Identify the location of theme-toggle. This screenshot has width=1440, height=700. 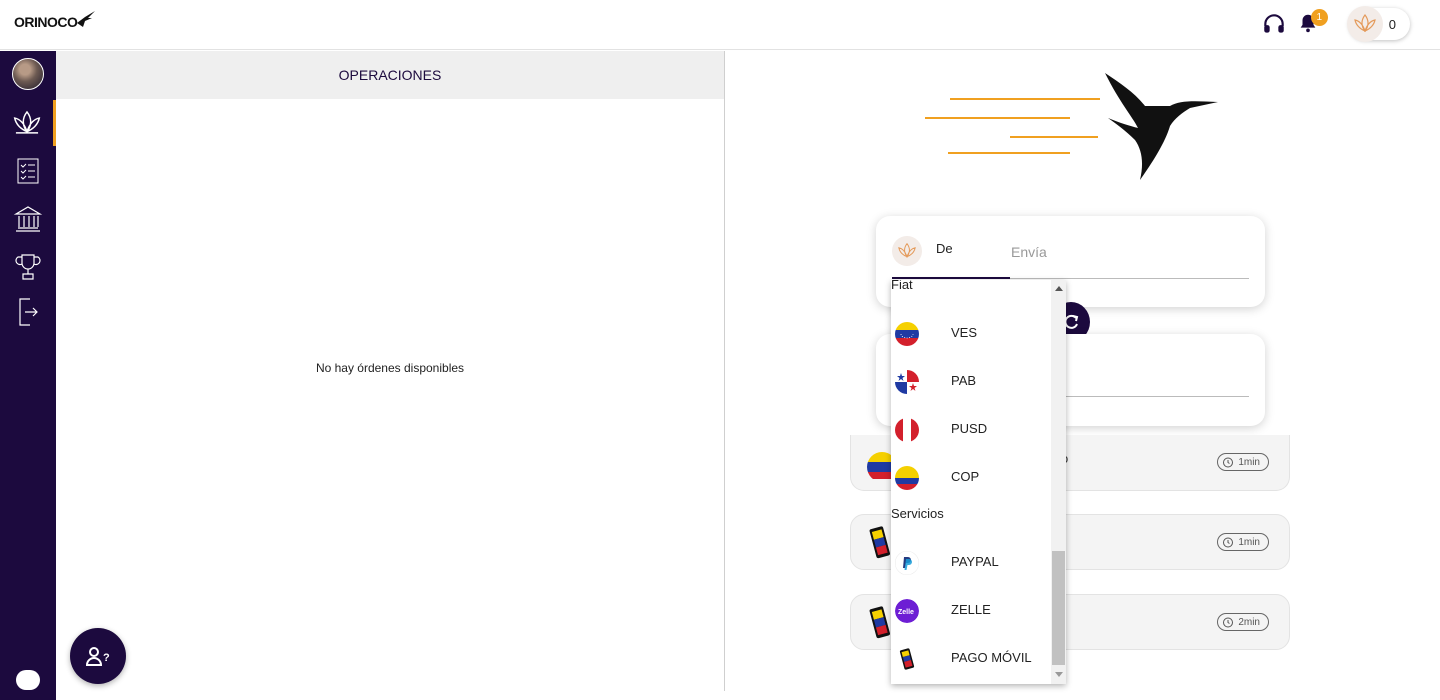
(28, 680).